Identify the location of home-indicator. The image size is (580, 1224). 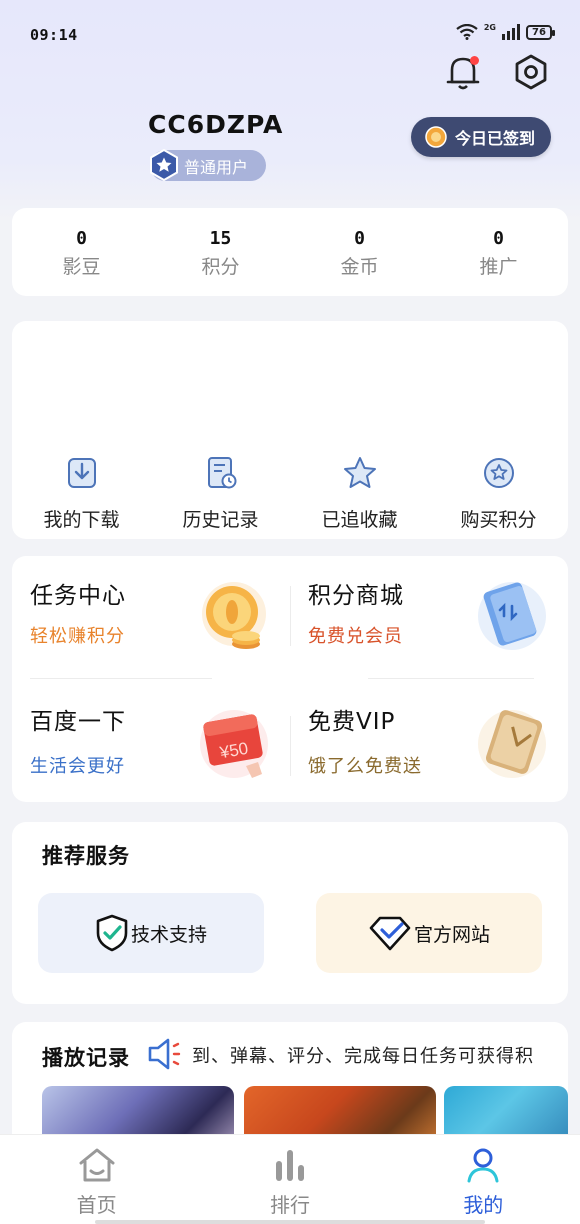
(290, 1222).